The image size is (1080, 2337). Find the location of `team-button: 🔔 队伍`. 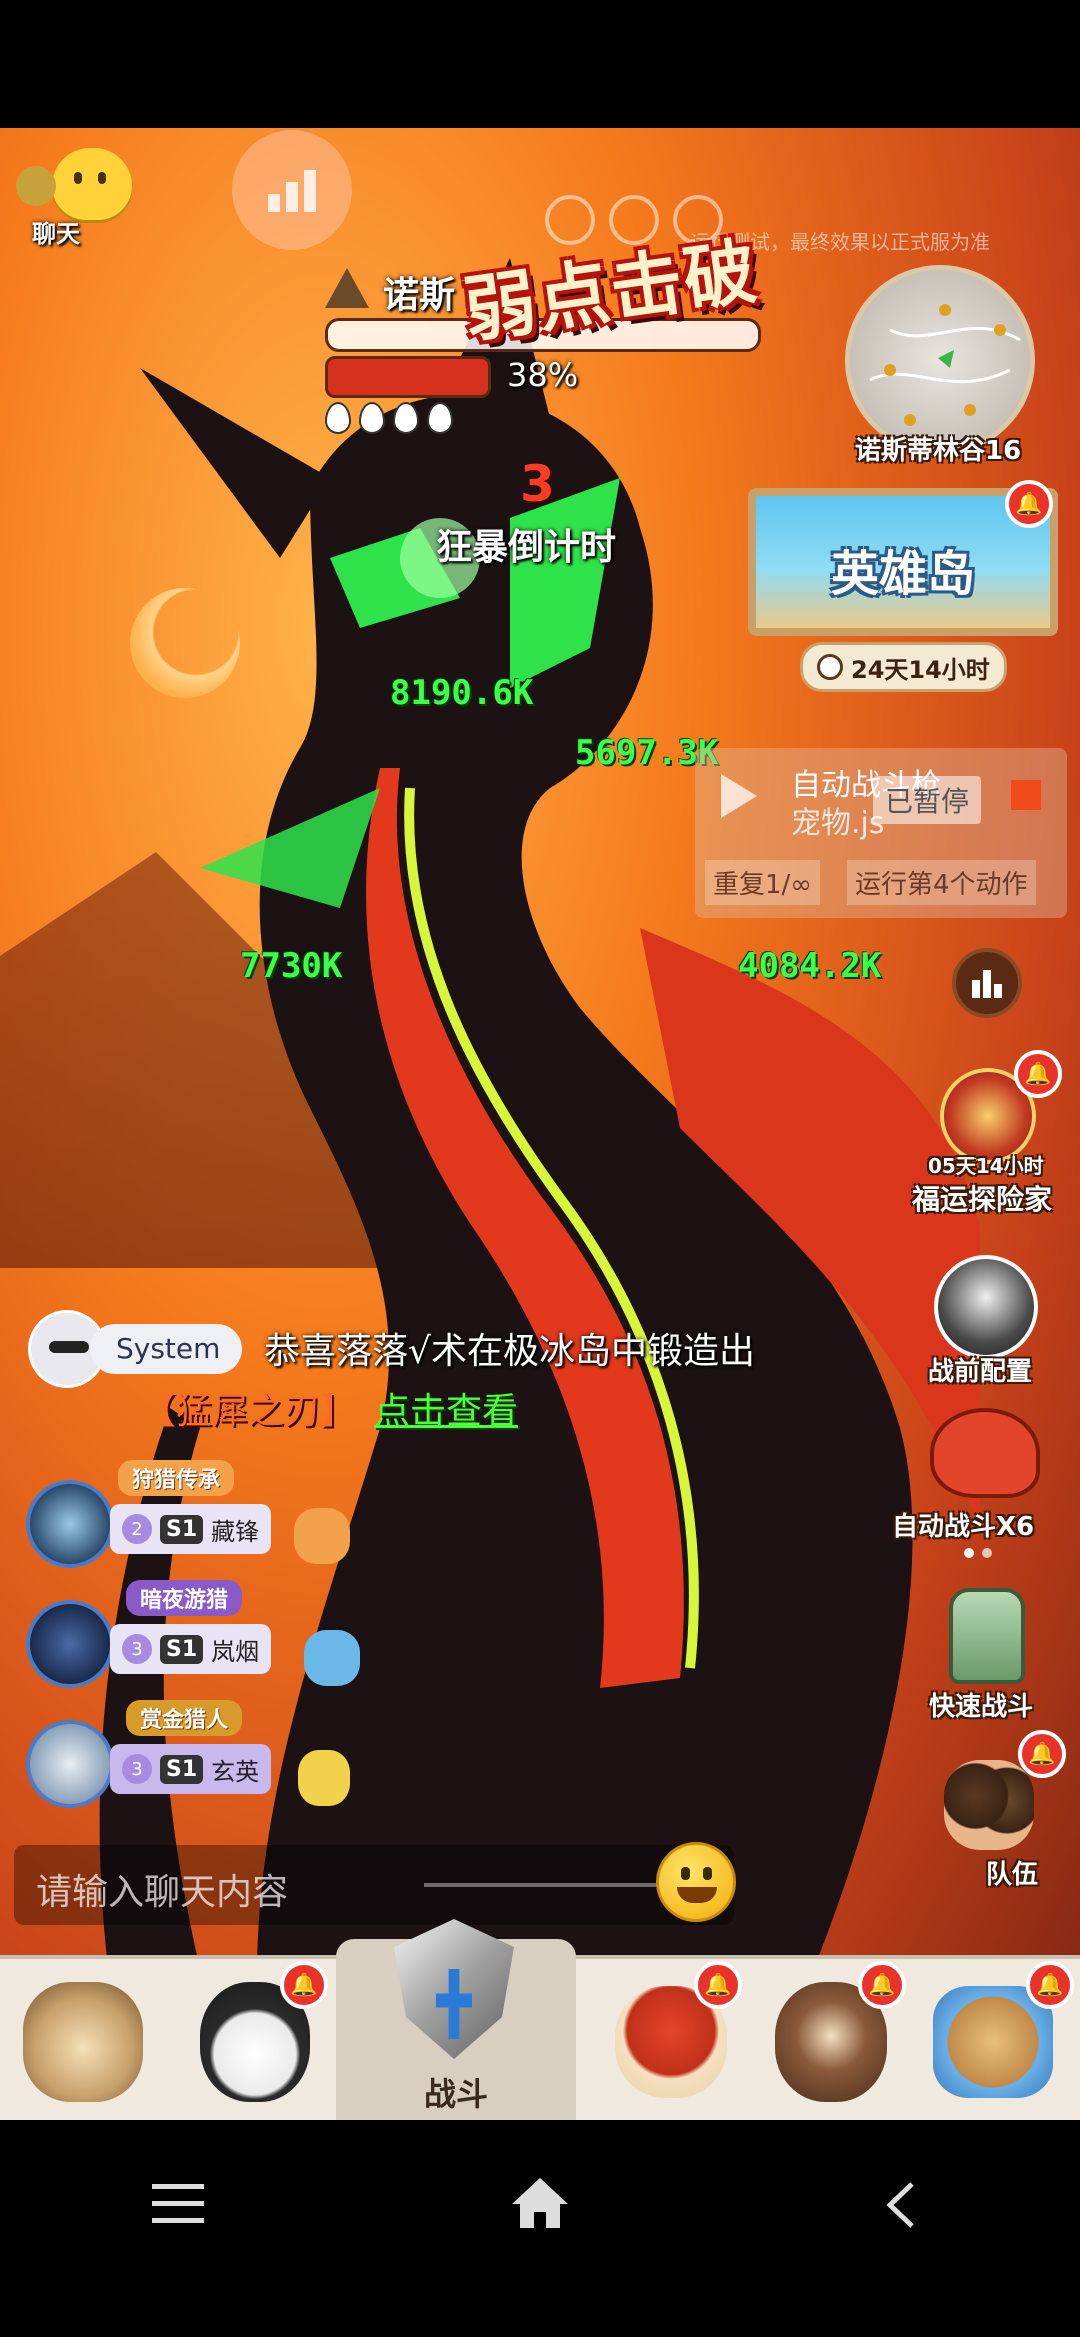

team-button: 🔔 队伍 is located at coordinates (1000, 1810).